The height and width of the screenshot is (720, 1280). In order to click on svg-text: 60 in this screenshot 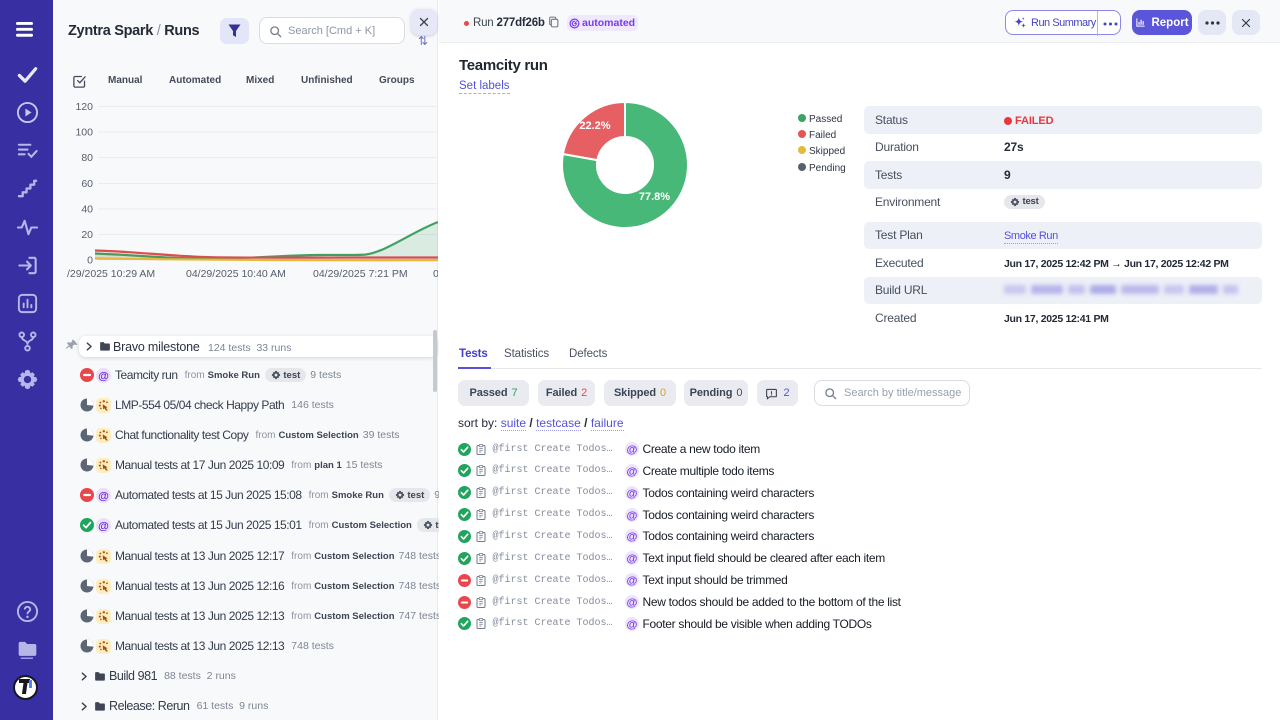, I will do `click(87, 184)`.